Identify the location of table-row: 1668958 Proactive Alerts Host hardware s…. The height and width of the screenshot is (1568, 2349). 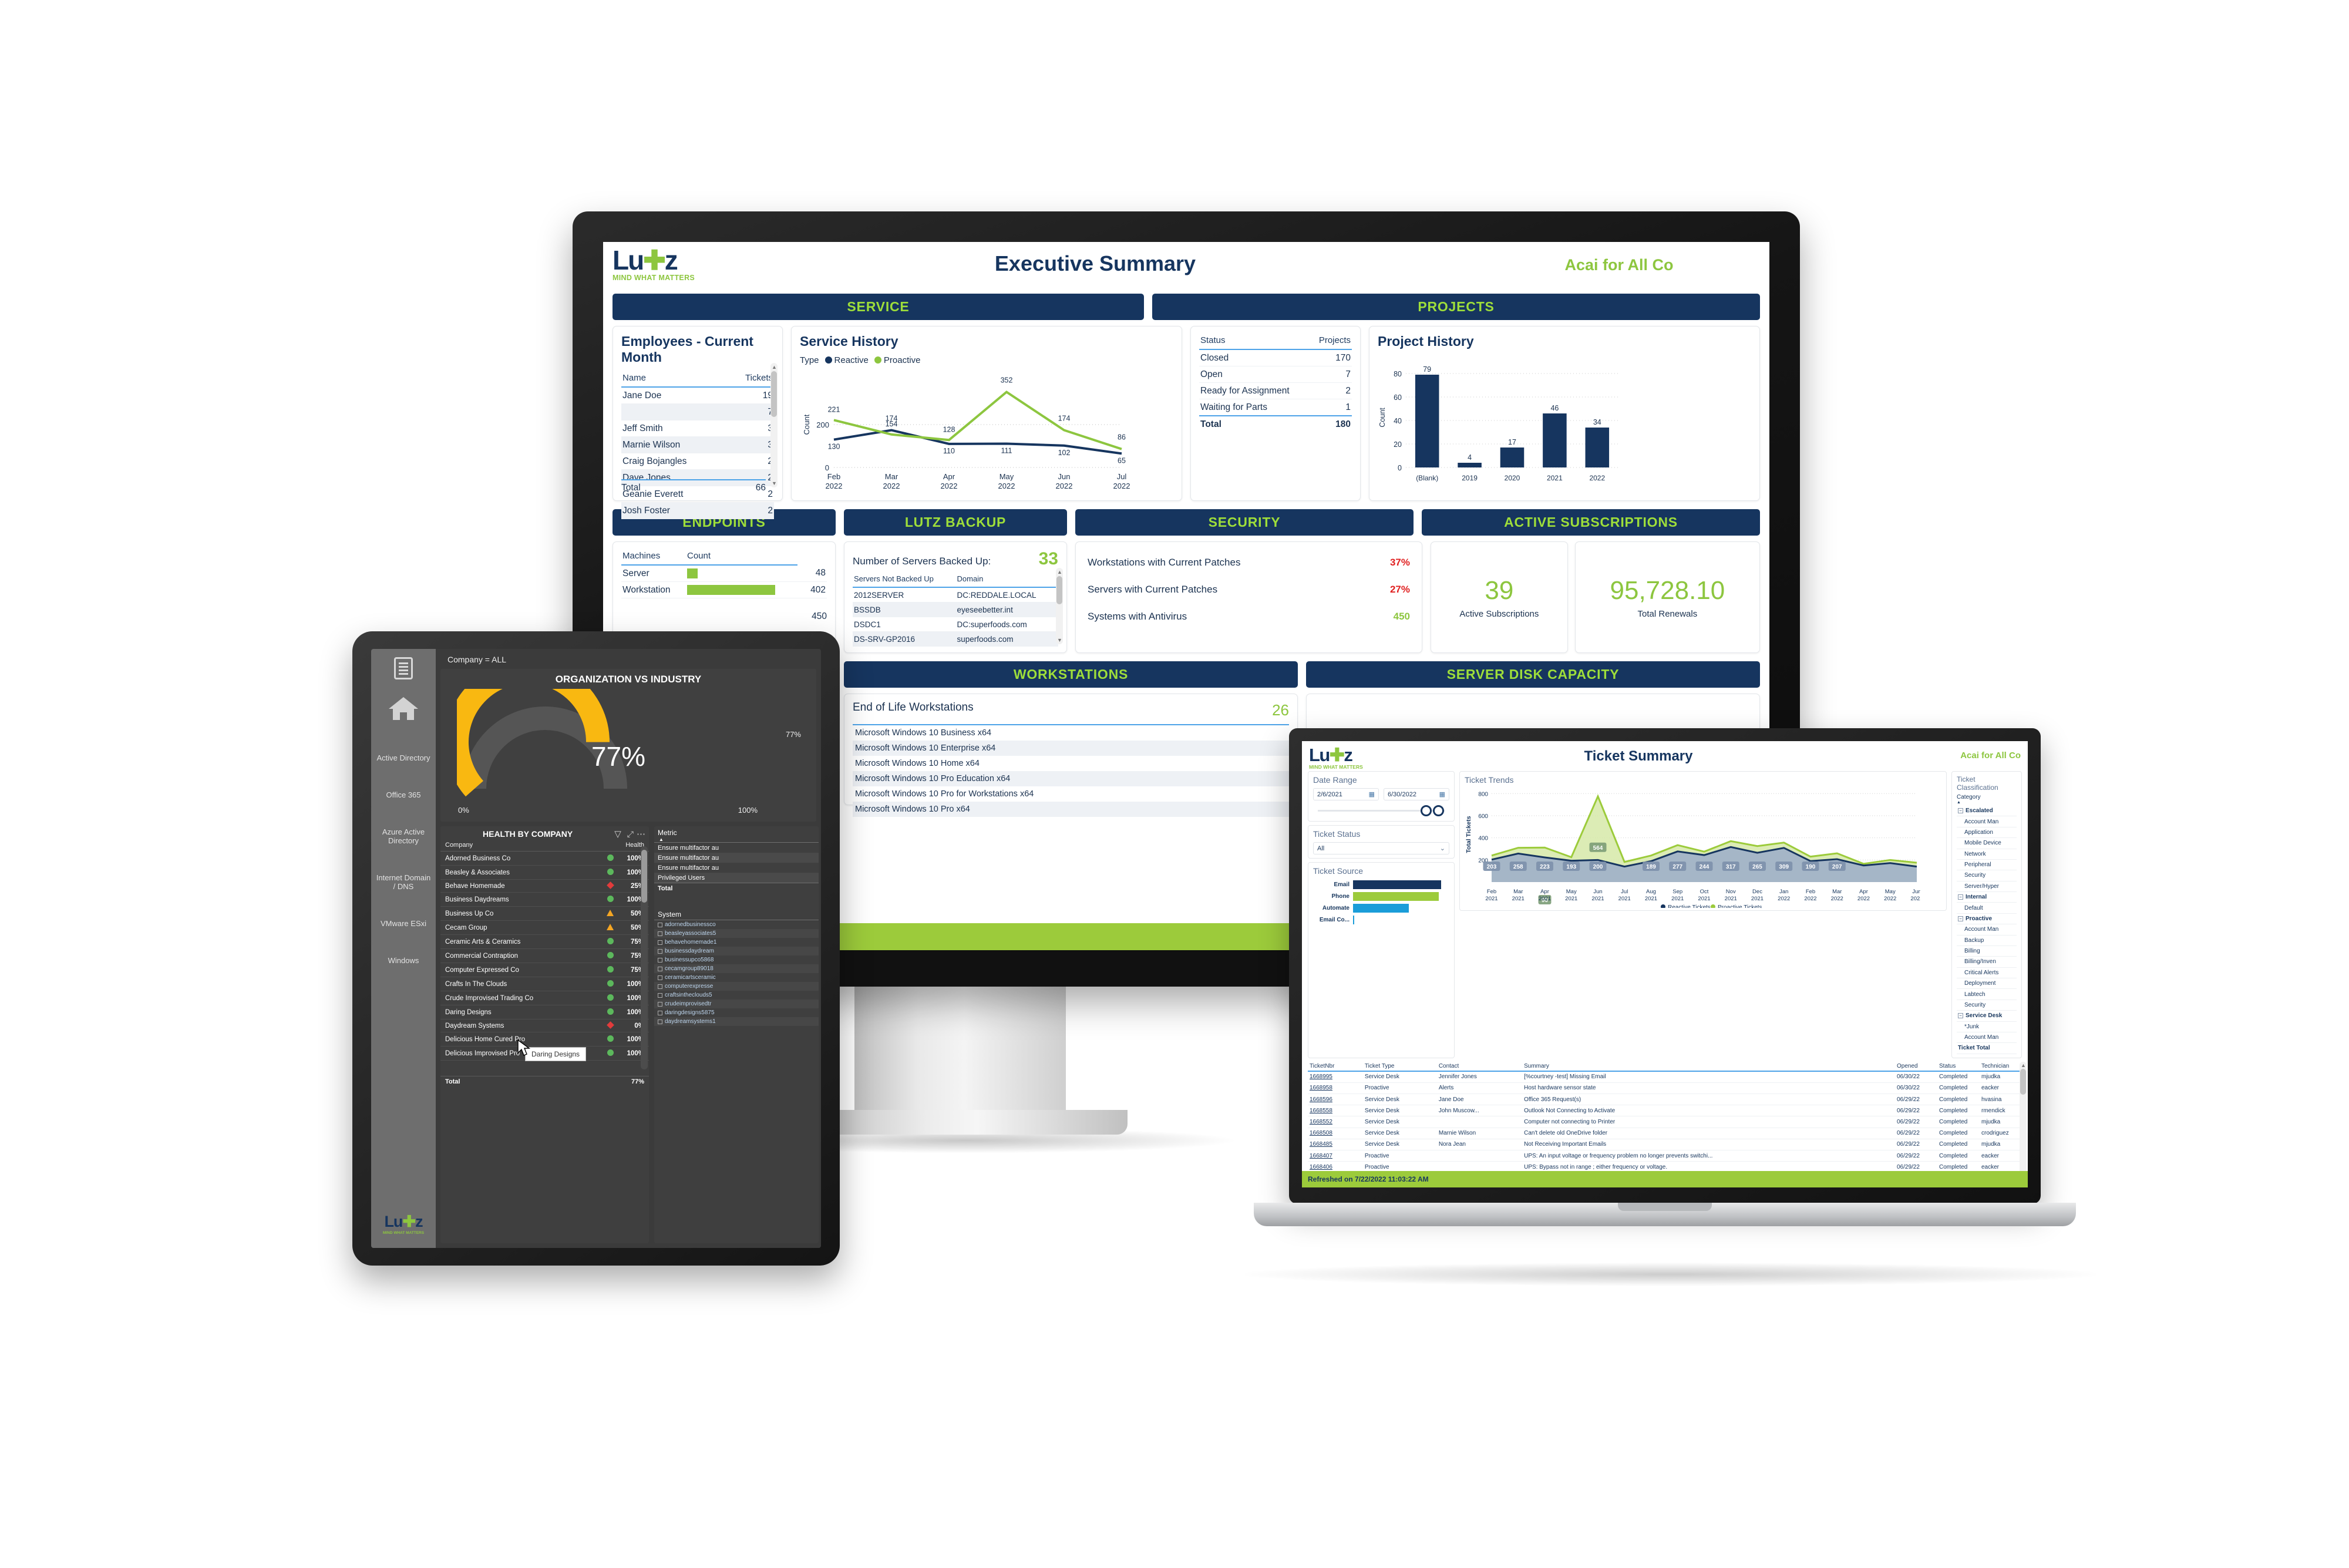
(1665, 1089).